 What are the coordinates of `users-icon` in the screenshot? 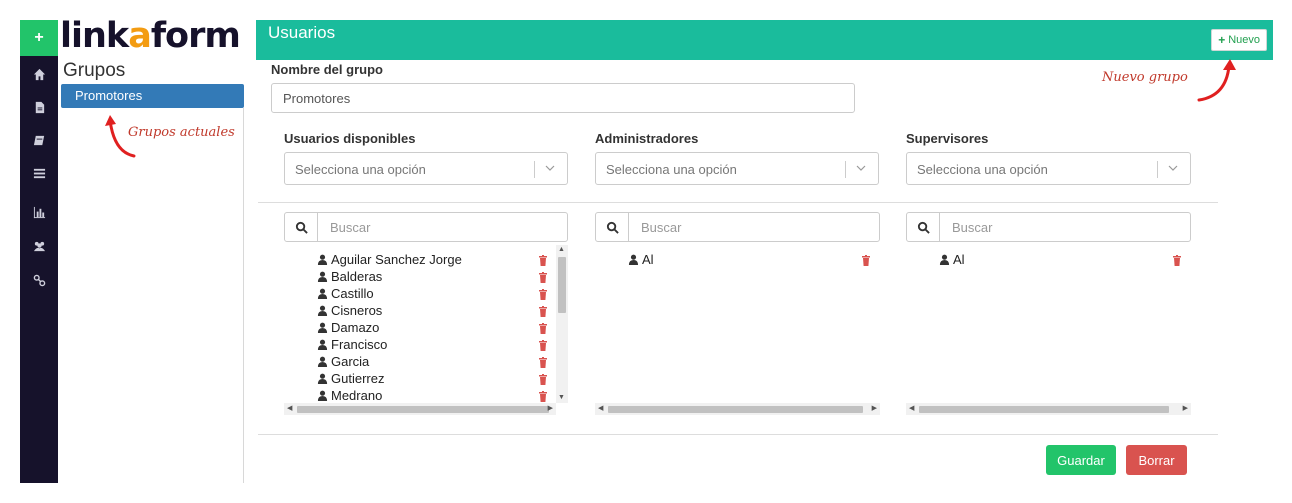 It's located at (39, 246).